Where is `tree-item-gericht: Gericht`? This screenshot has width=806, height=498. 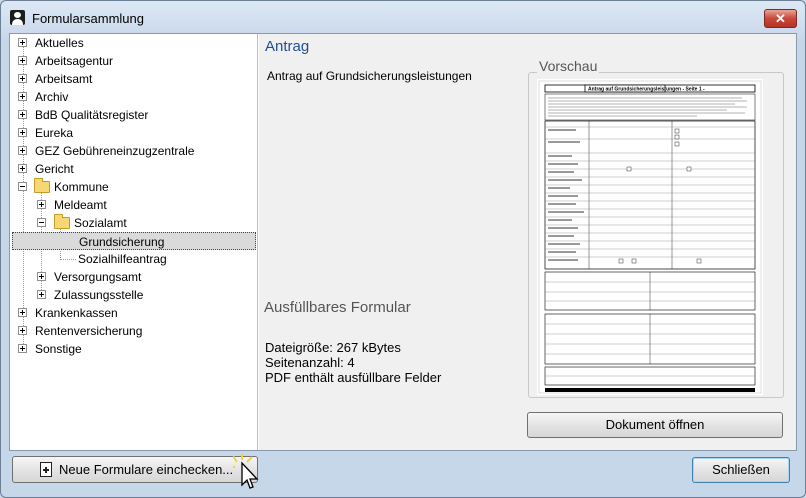 tree-item-gericht: Gericht is located at coordinates (133, 169).